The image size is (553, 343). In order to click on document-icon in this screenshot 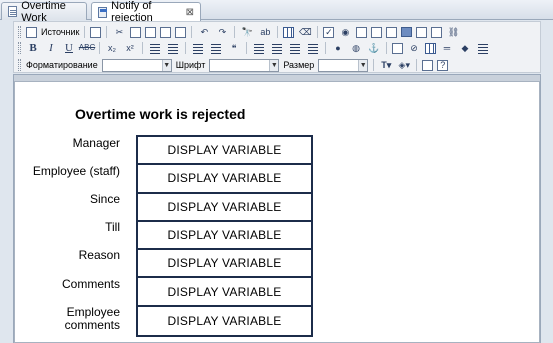, I will do `click(13, 11)`.